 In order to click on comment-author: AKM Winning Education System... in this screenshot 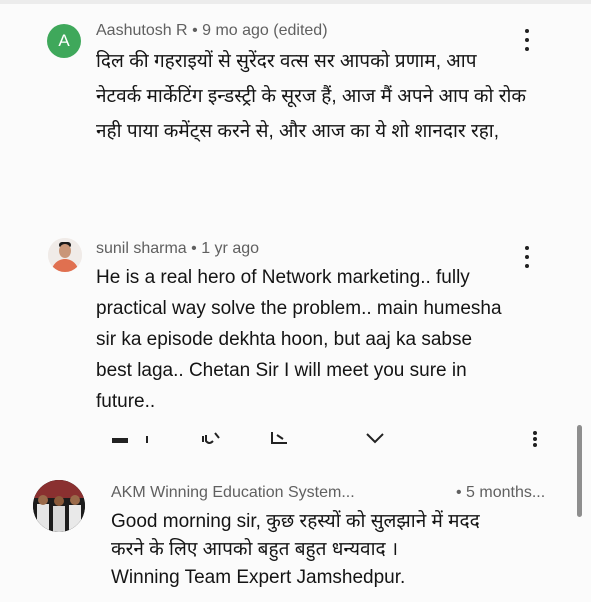, I will do `click(233, 493)`.